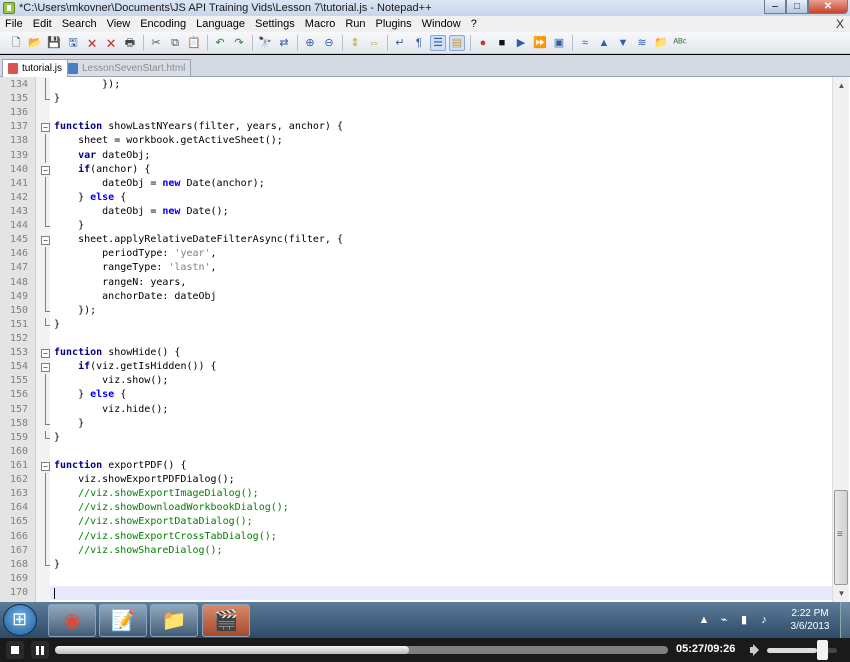 The image size is (850, 662). What do you see at coordinates (421, 85) in the screenshot?
I see `code-line: 134 });` at bounding box center [421, 85].